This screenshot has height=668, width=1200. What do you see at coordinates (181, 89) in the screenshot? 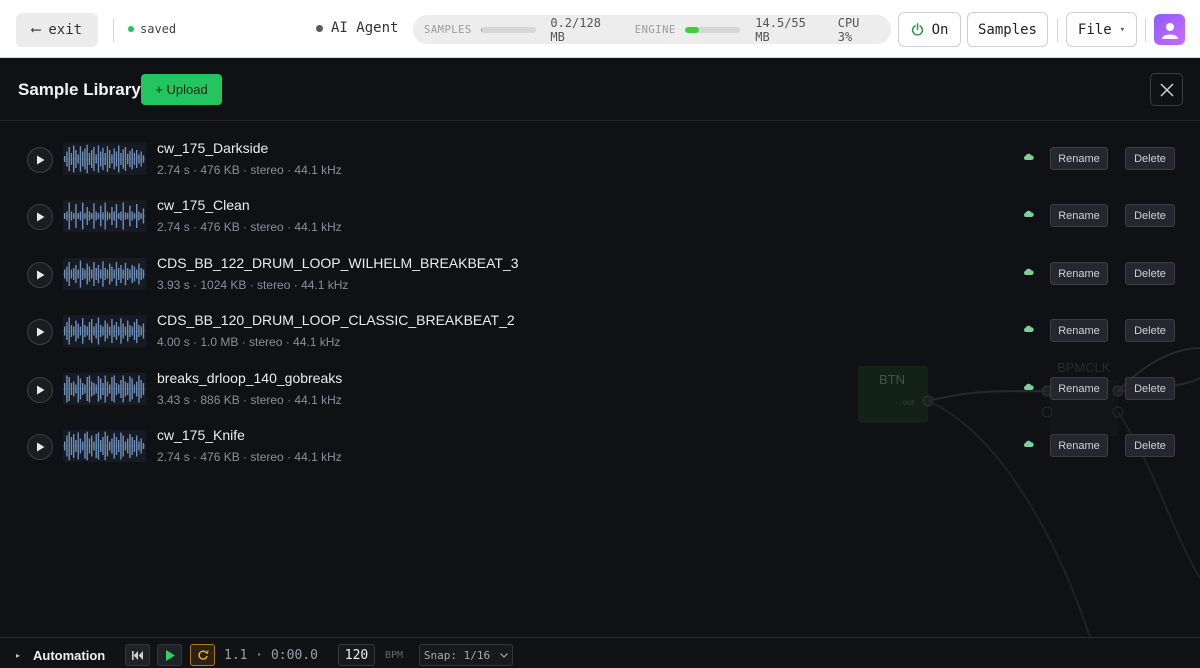
I see `upload-button: + Upload` at bounding box center [181, 89].